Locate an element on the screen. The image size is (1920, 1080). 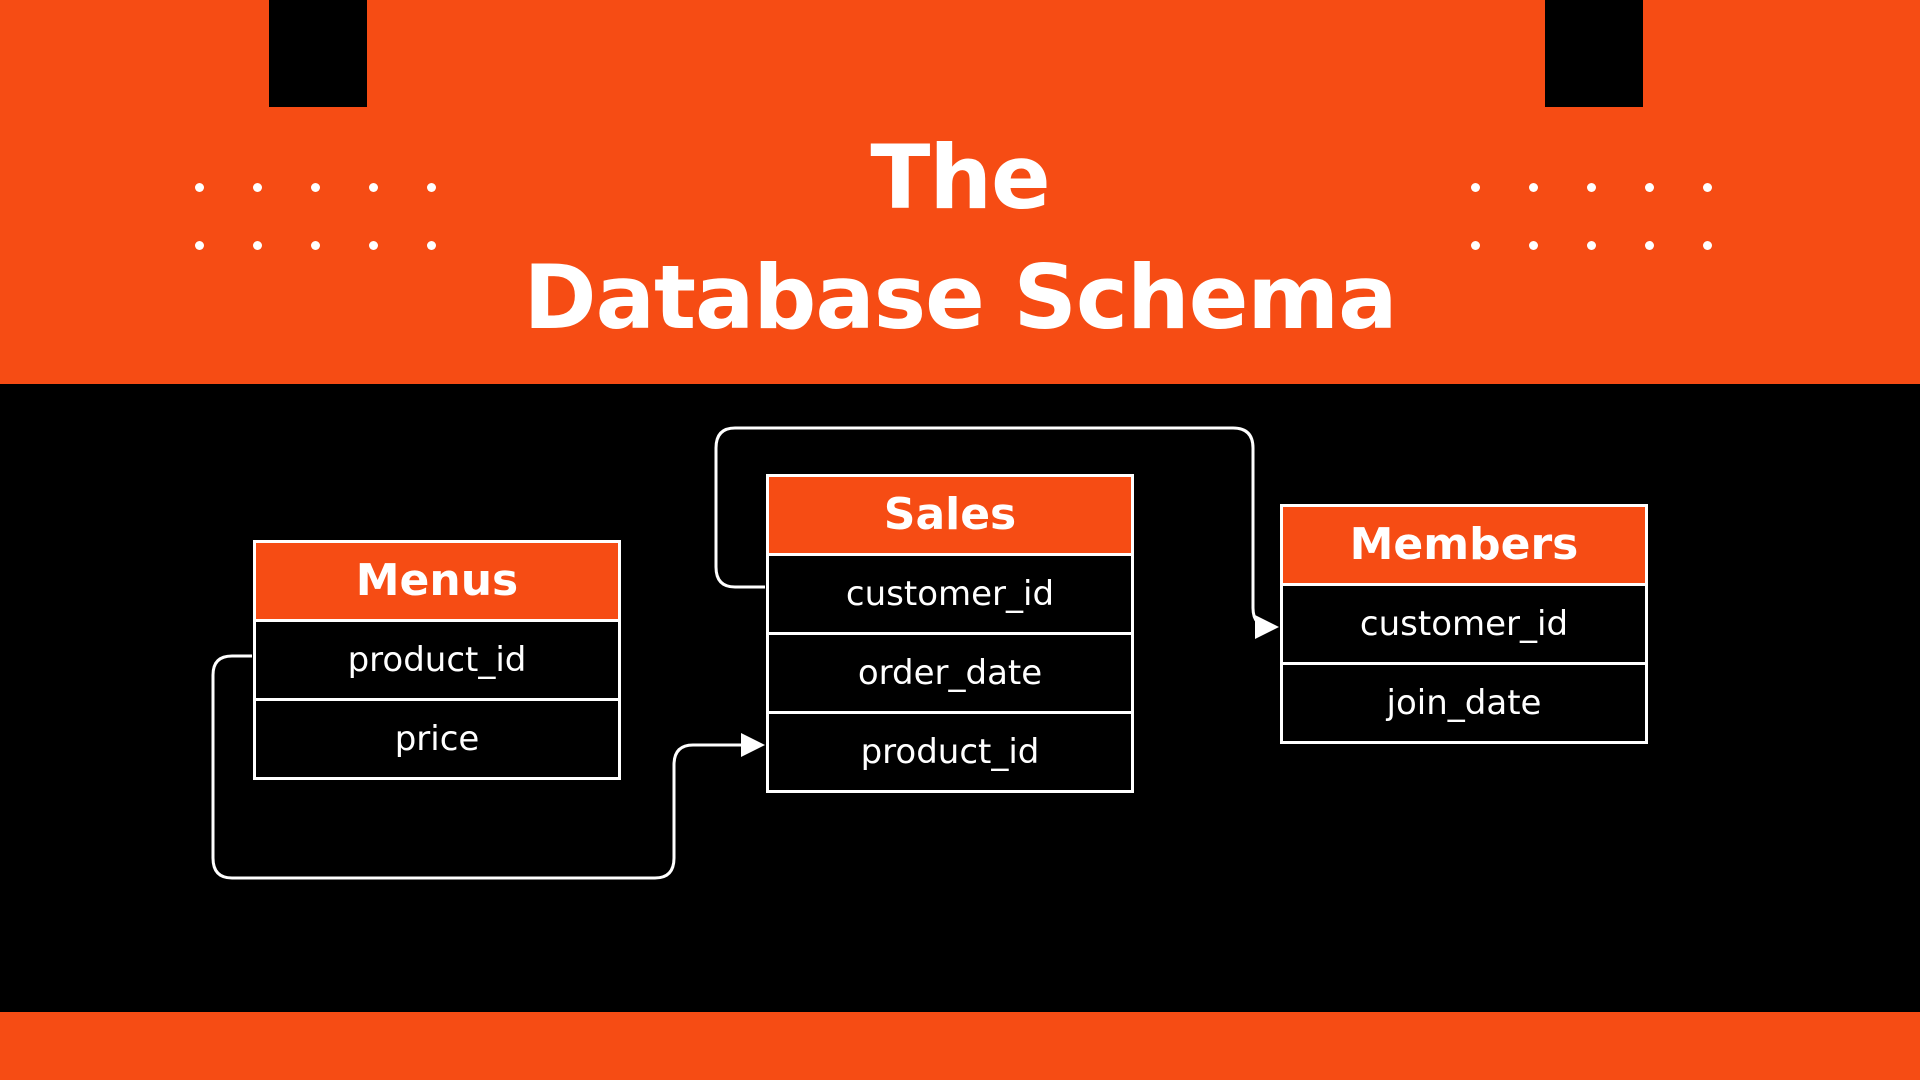
table-sales: Sales customer_id order_date product_id is located at coordinates (950, 633).